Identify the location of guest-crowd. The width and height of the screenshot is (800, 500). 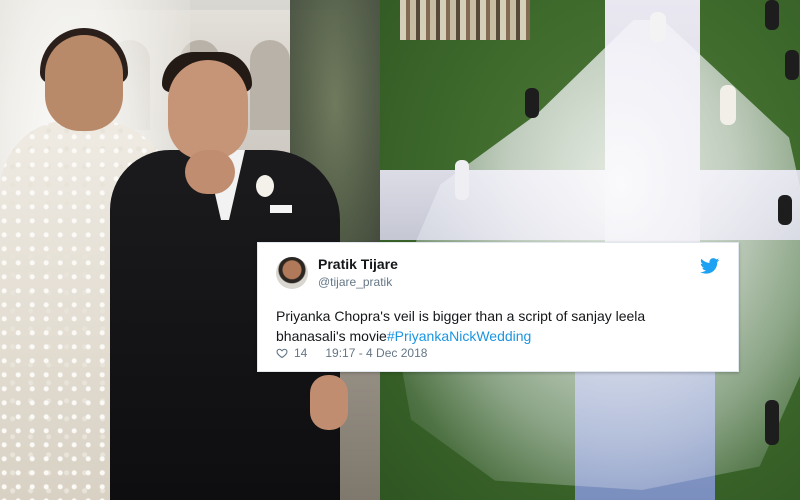
(465, 20).